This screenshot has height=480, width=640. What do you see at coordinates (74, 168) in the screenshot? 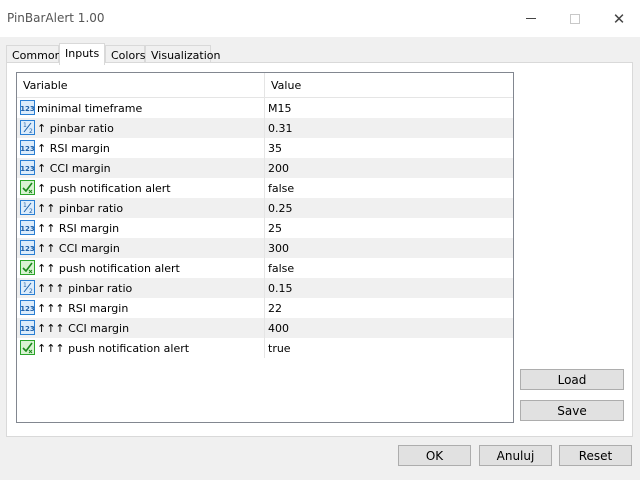
I see `variable-name: ↑ CCI margin` at bounding box center [74, 168].